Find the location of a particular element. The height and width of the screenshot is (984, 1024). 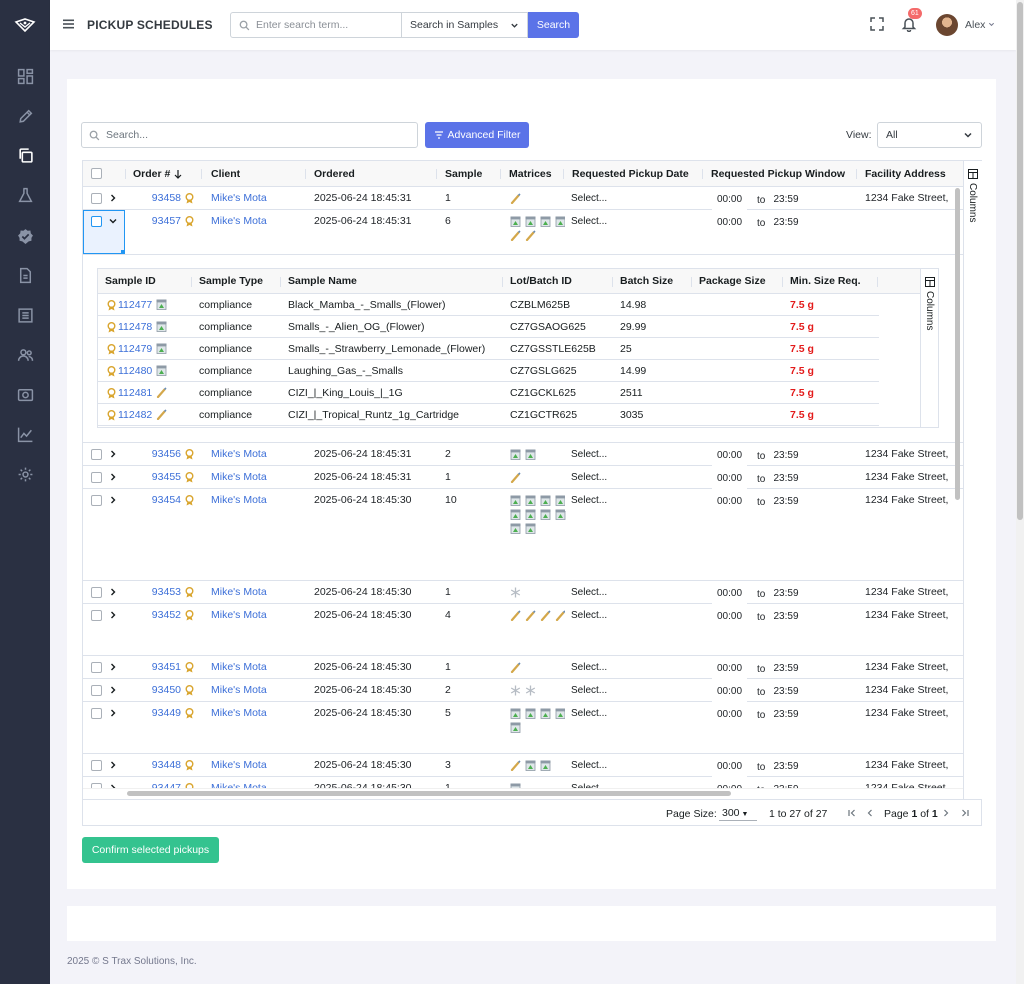

search-scope-select: Search in Samples is located at coordinates (465, 25).